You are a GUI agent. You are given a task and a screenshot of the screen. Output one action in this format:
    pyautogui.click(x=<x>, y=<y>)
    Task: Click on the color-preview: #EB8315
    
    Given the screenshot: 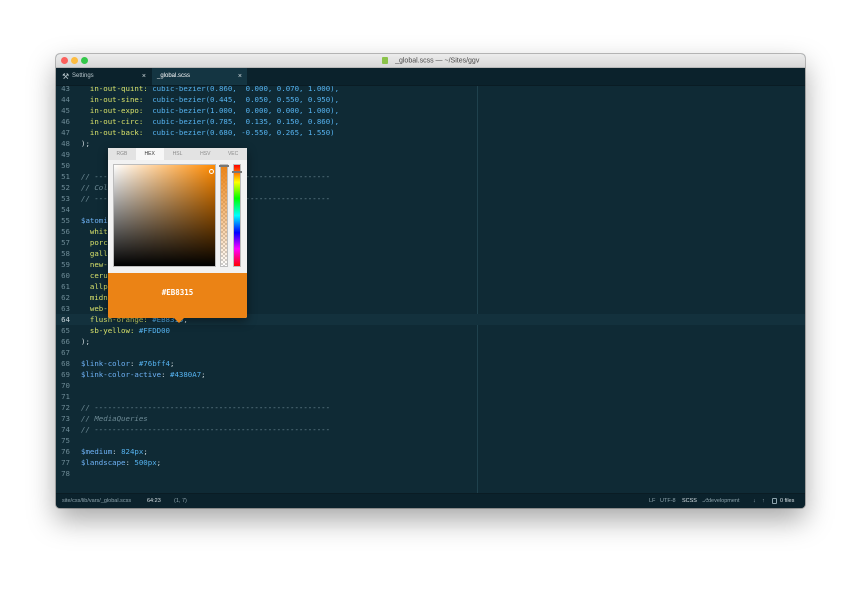 What is the action you would take?
    pyautogui.click(x=177, y=298)
    